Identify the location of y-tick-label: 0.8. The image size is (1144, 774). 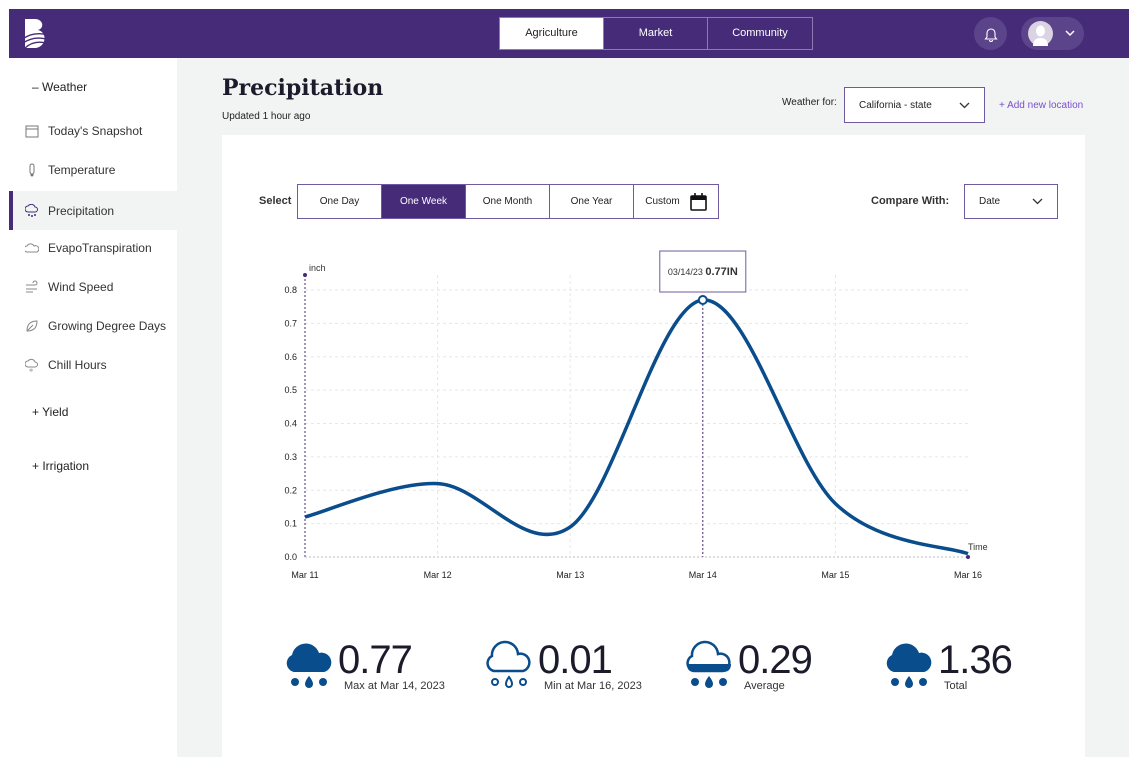
(290, 290).